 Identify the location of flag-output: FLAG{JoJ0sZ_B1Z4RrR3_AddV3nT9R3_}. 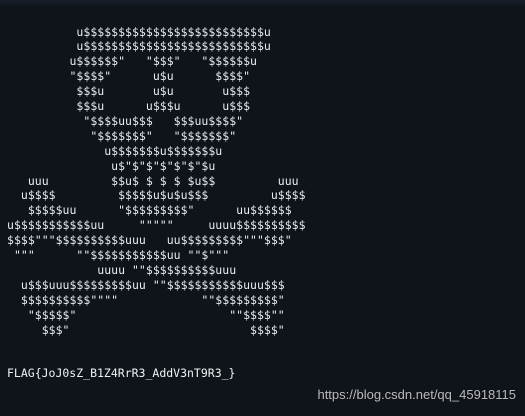
(121, 373).